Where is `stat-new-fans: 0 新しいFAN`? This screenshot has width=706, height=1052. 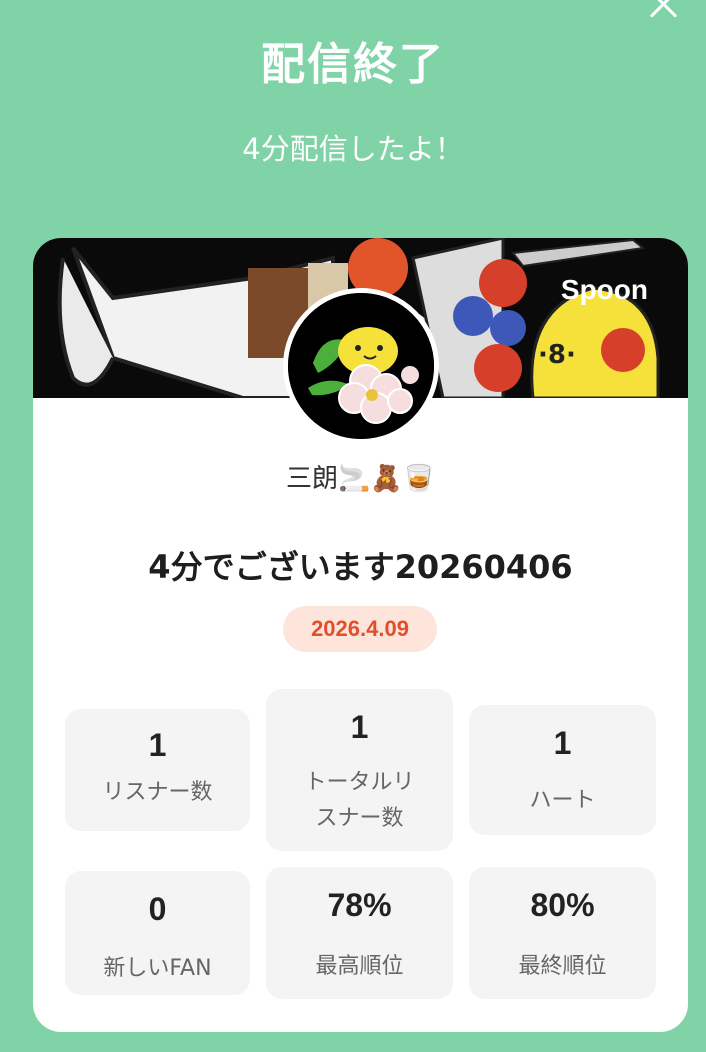
stat-new-fans: 0 新しいFAN is located at coordinates (157, 933).